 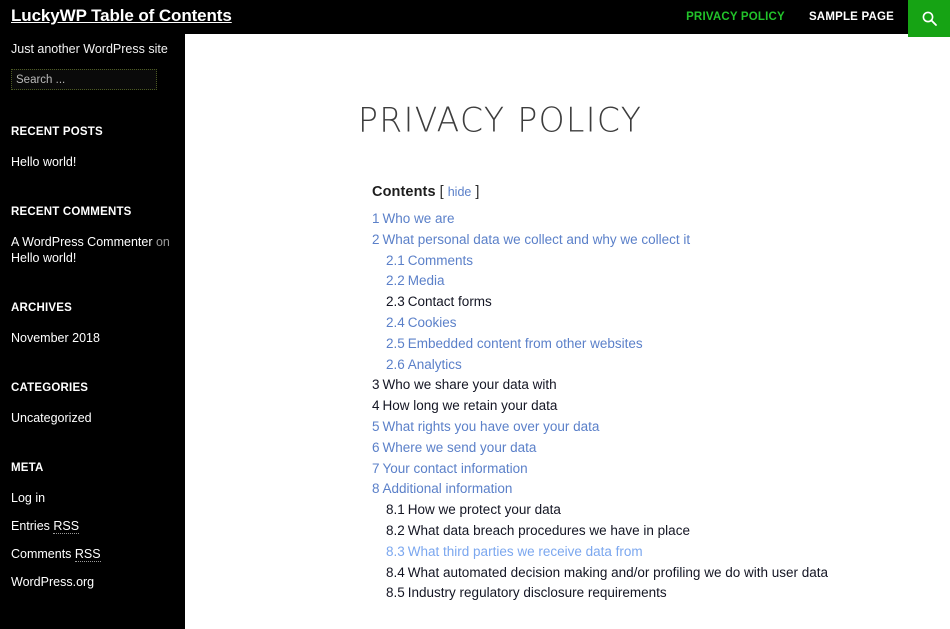 I want to click on toc-link-2-1: 2.1 Comments, so click(x=614, y=261).